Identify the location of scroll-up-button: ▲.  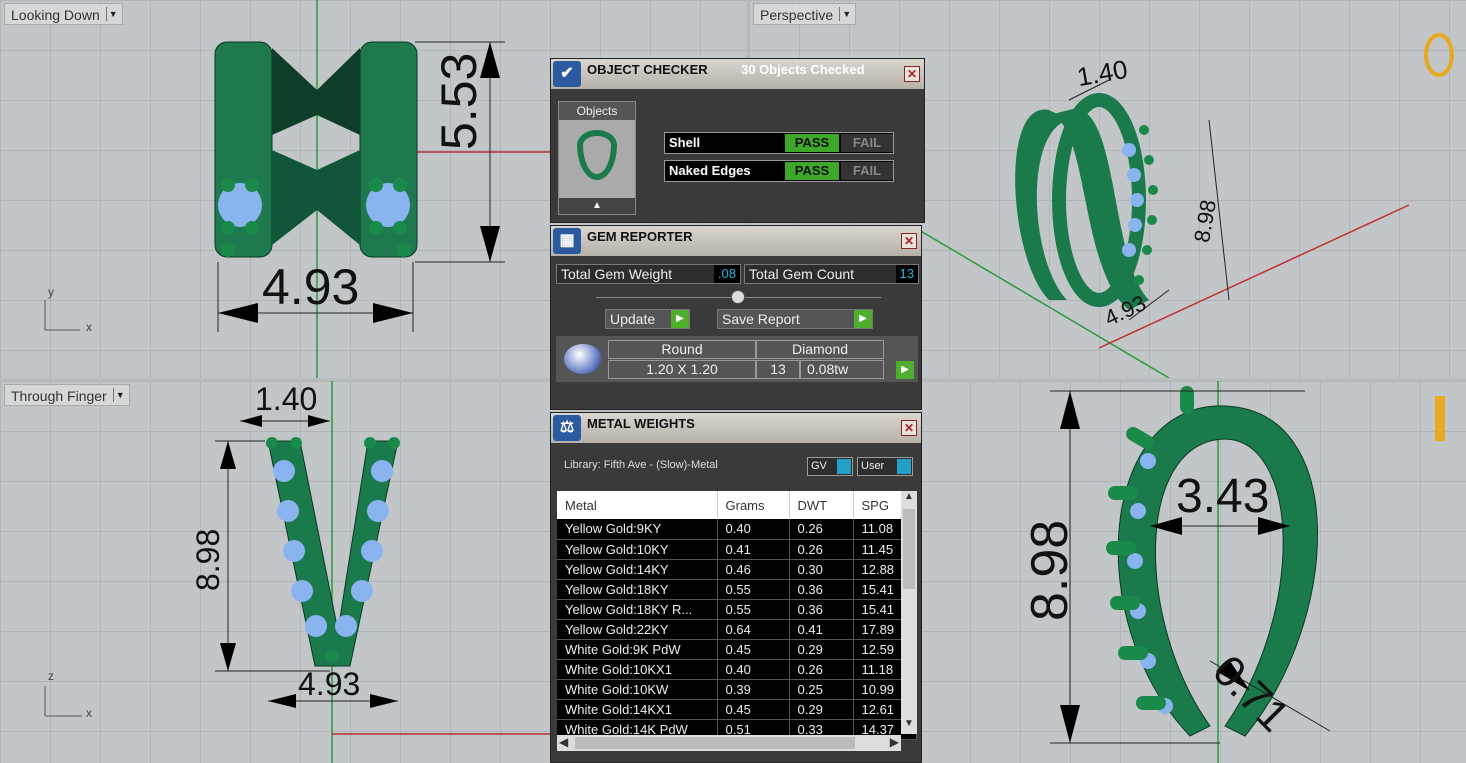
(597, 206).